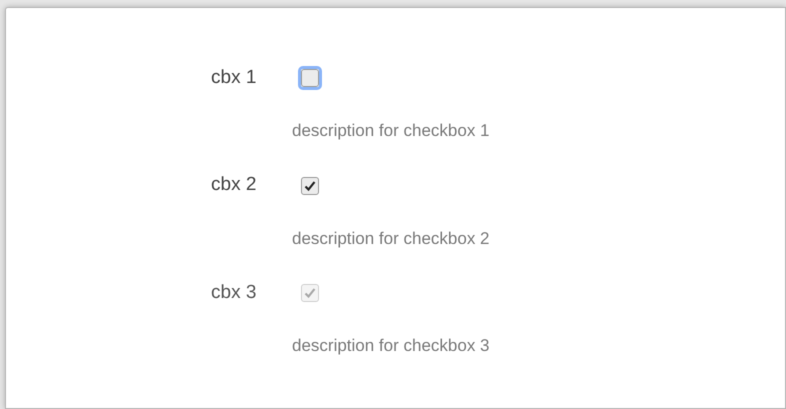 Image resolution: width=786 pixels, height=409 pixels. Describe the element at coordinates (234, 292) in the screenshot. I see `checkbox-label: cbx 3` at that location.